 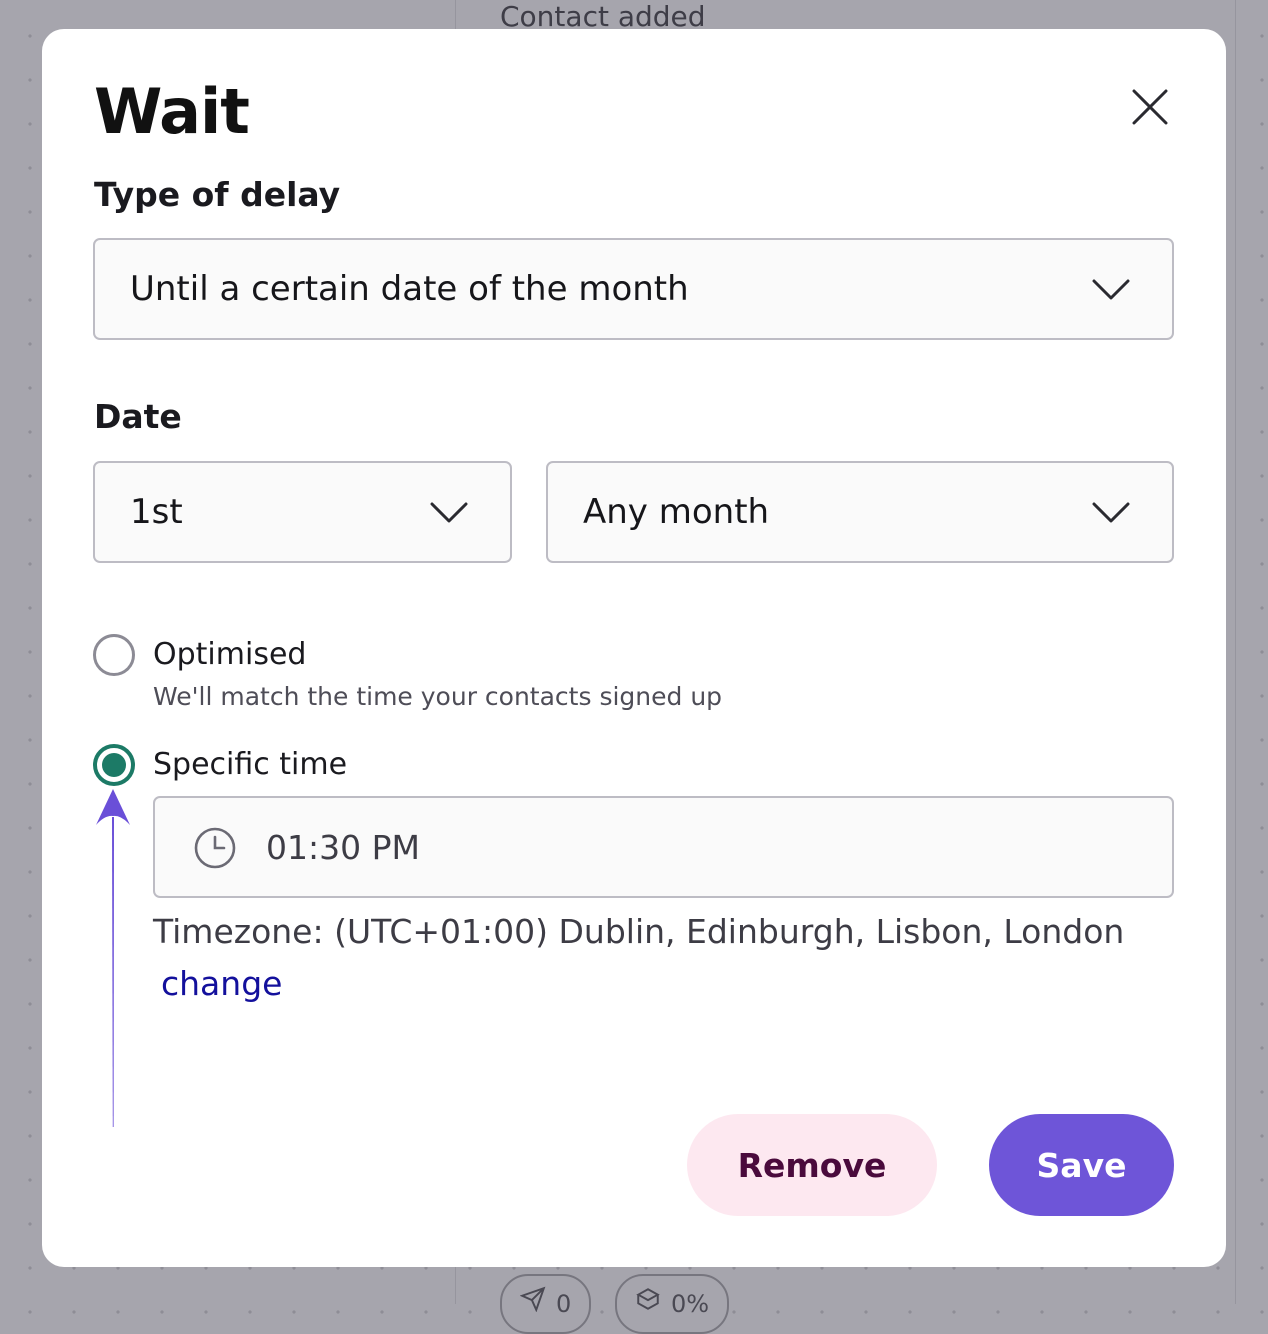 I want to click on background-panel-edge-right, so click(x=1235, y=652).